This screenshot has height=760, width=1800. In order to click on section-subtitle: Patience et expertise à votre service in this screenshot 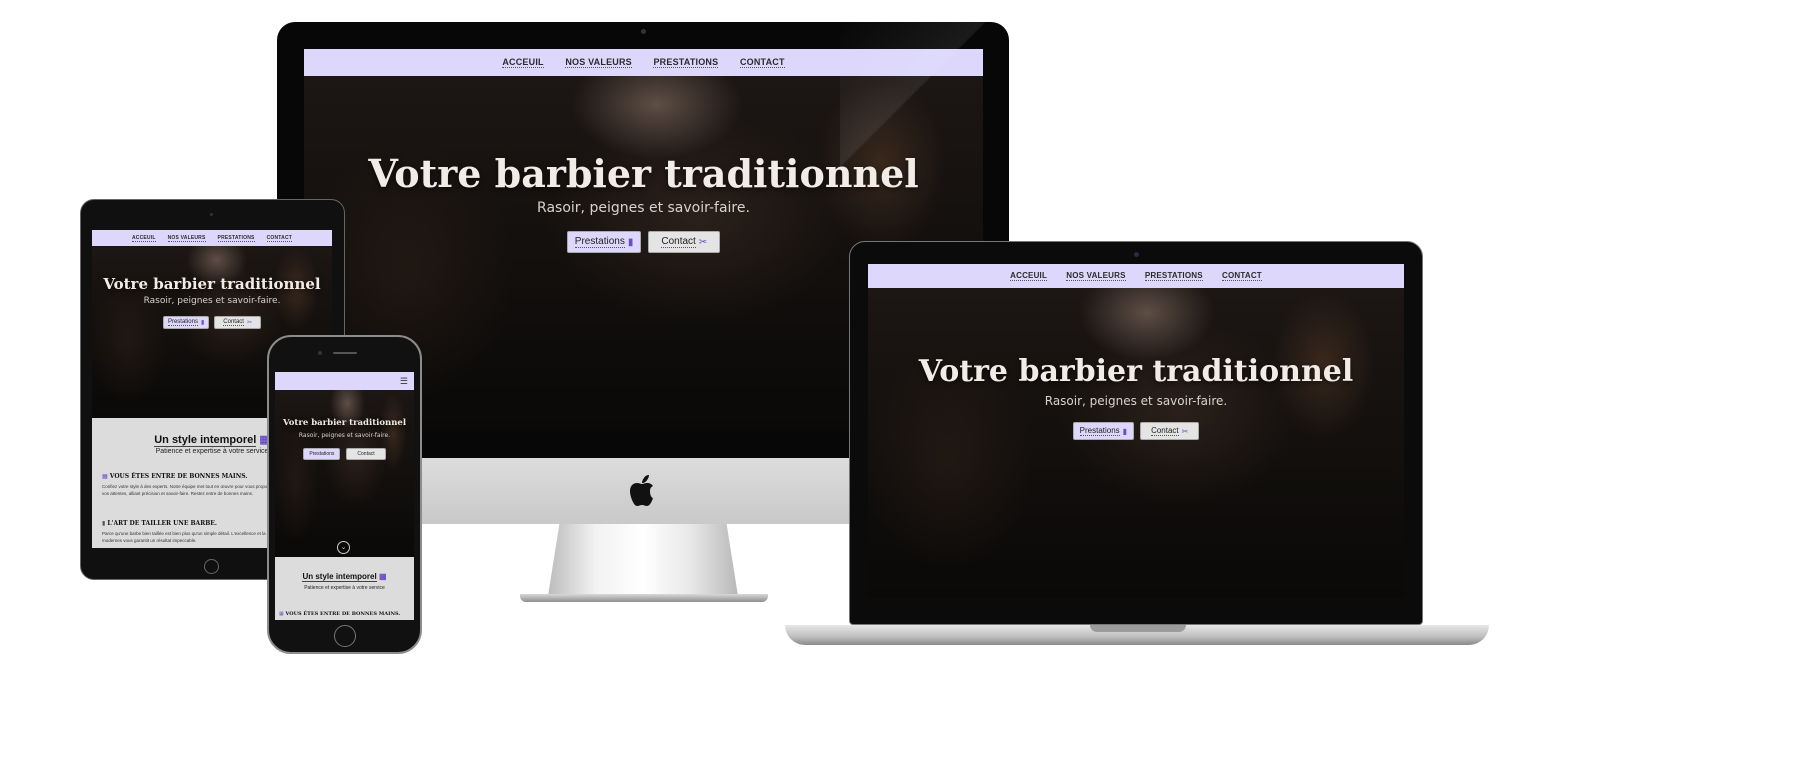, I will do `click(344, 588)`.